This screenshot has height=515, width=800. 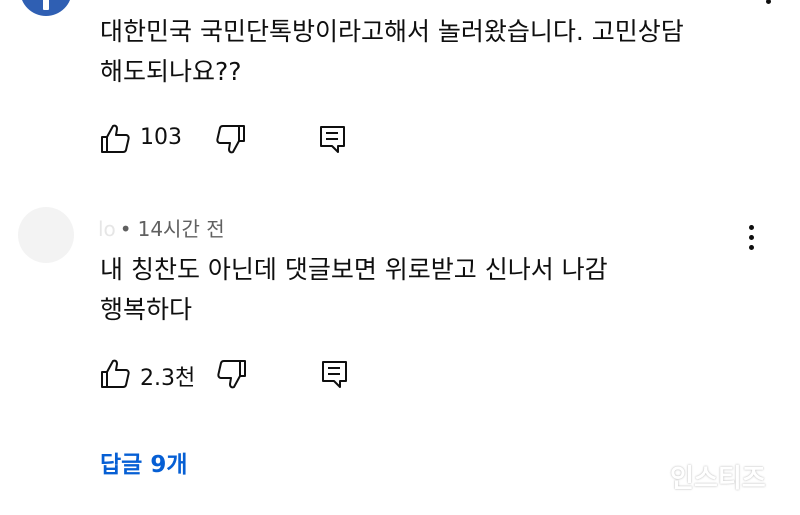 What do you see at coordinates (768, 2) in the screenshot?
I see `more-vert-icon` at bounding box center [768, 2].